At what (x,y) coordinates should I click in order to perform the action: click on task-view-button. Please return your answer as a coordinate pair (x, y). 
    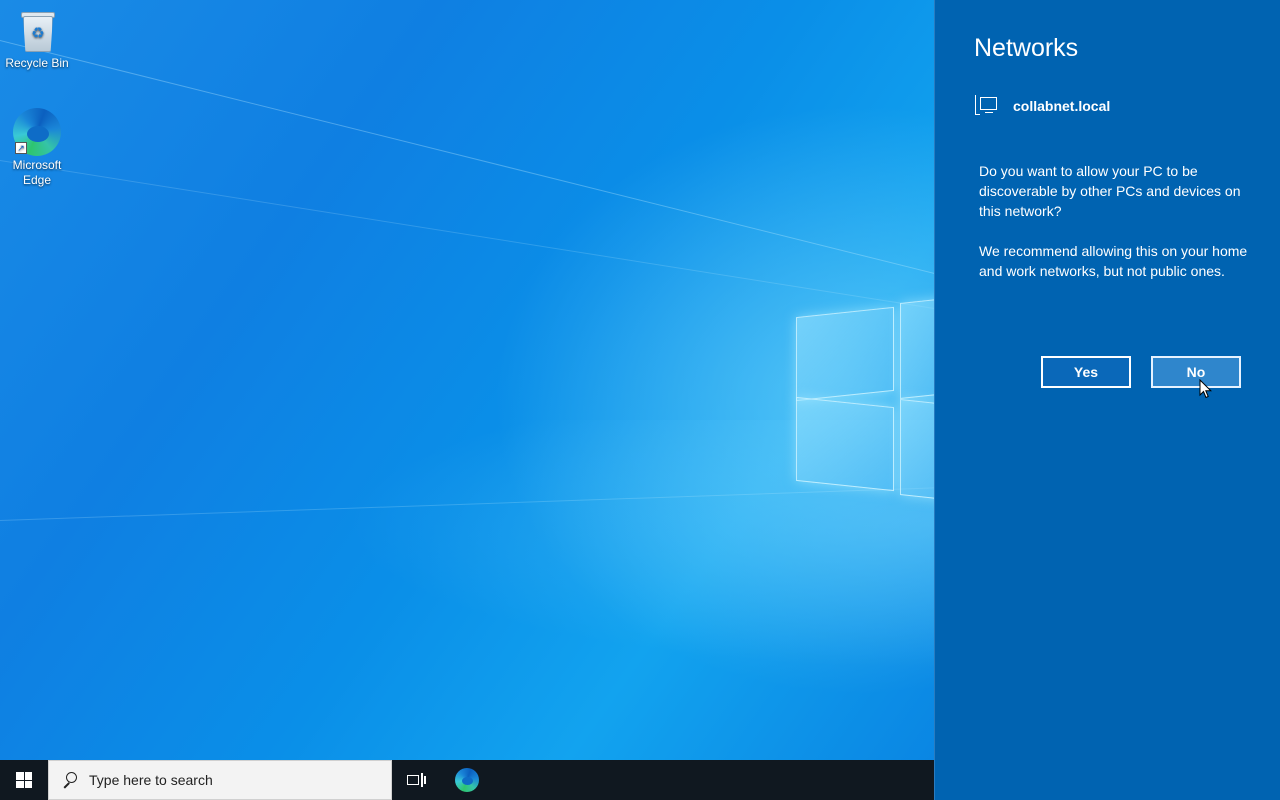
    Looking at the image, I should click on (416, 780).